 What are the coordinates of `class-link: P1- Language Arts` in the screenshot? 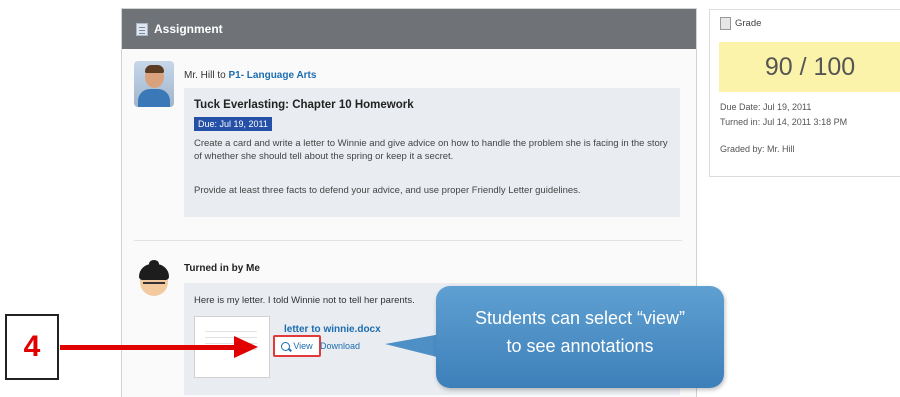 It's located at (272, 75).